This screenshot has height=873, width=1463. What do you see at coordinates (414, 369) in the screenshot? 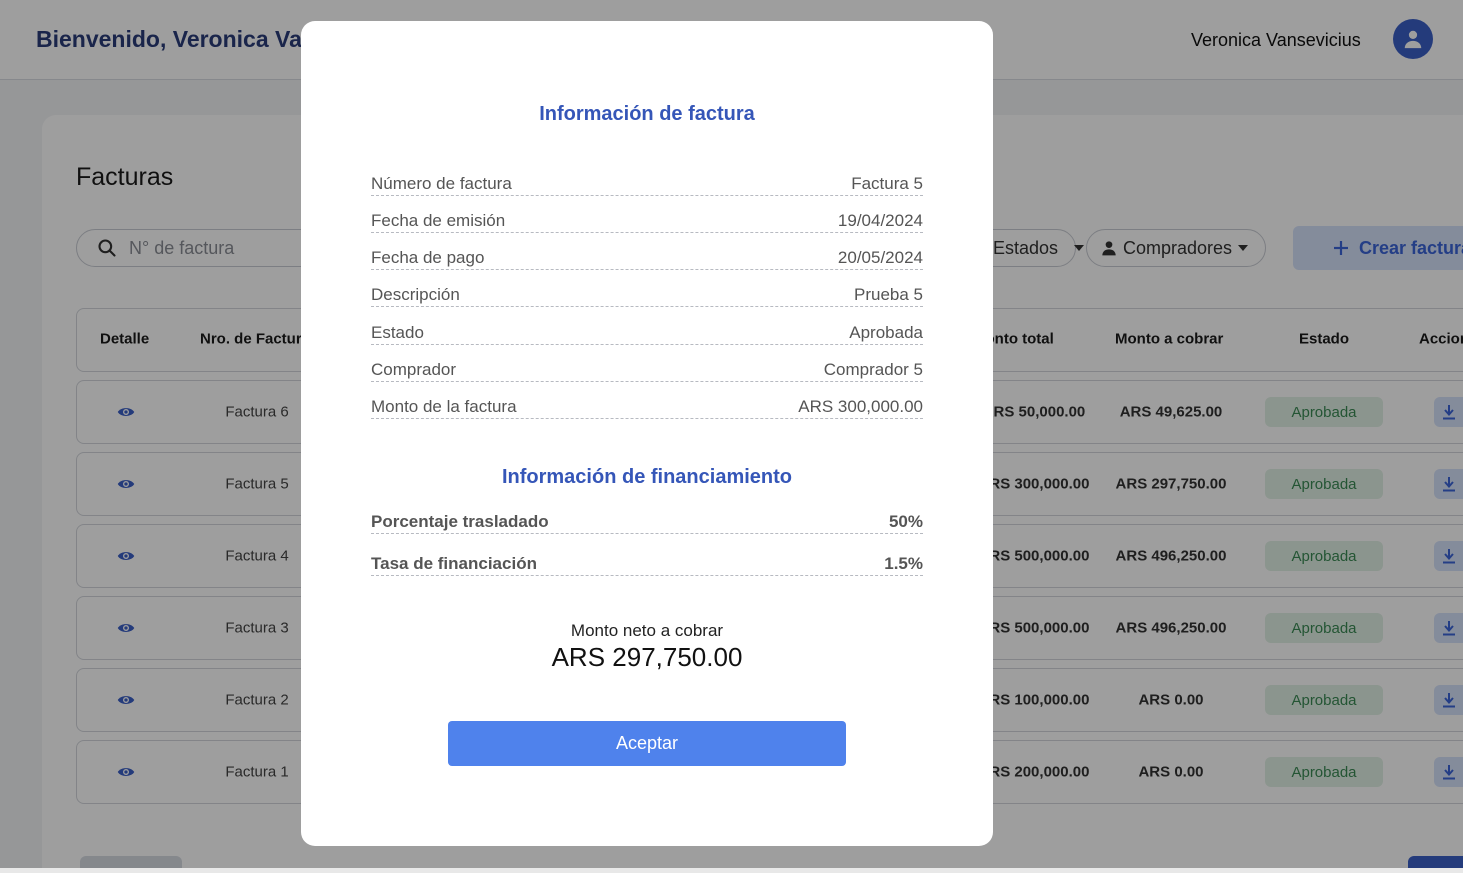
I see `row-label: Comprador` at bounding box center [414, 369].